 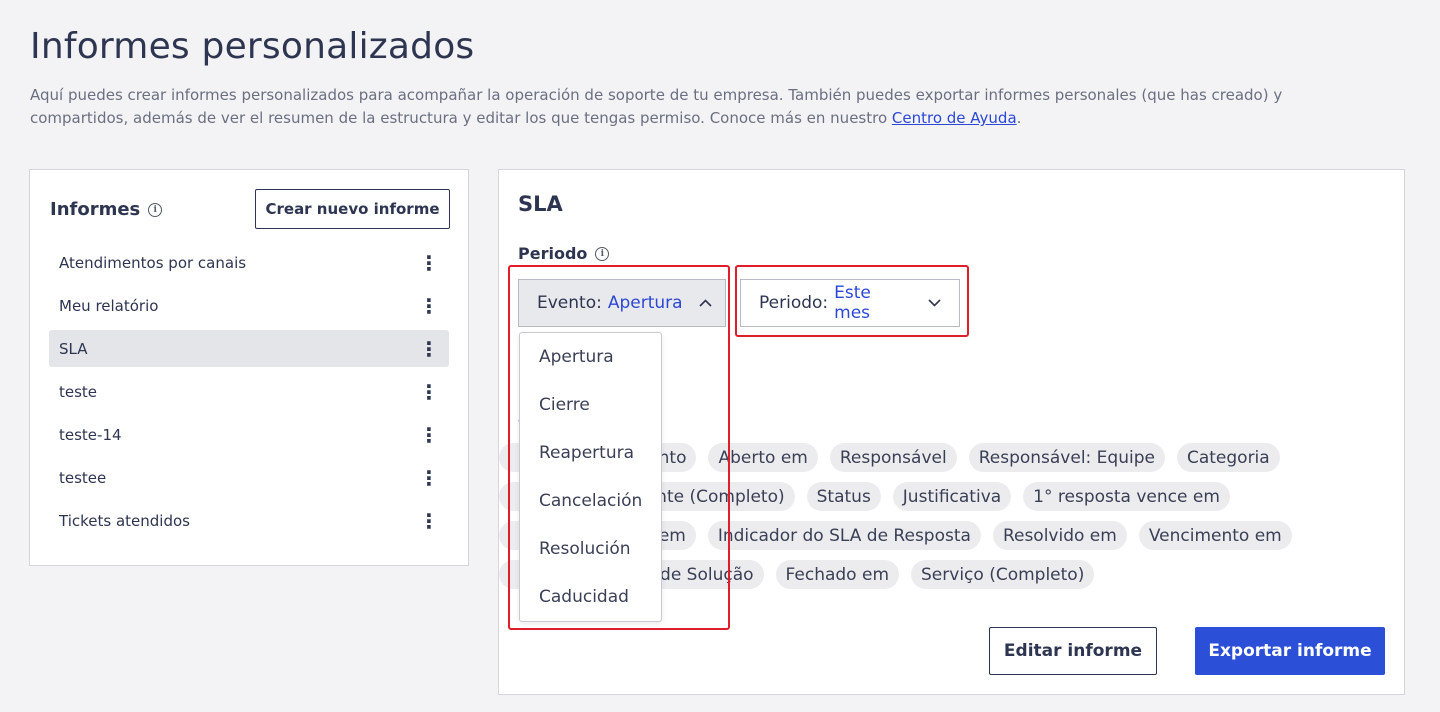 I want to click on column-chip: Categoria, so click(x=1228, y=457).